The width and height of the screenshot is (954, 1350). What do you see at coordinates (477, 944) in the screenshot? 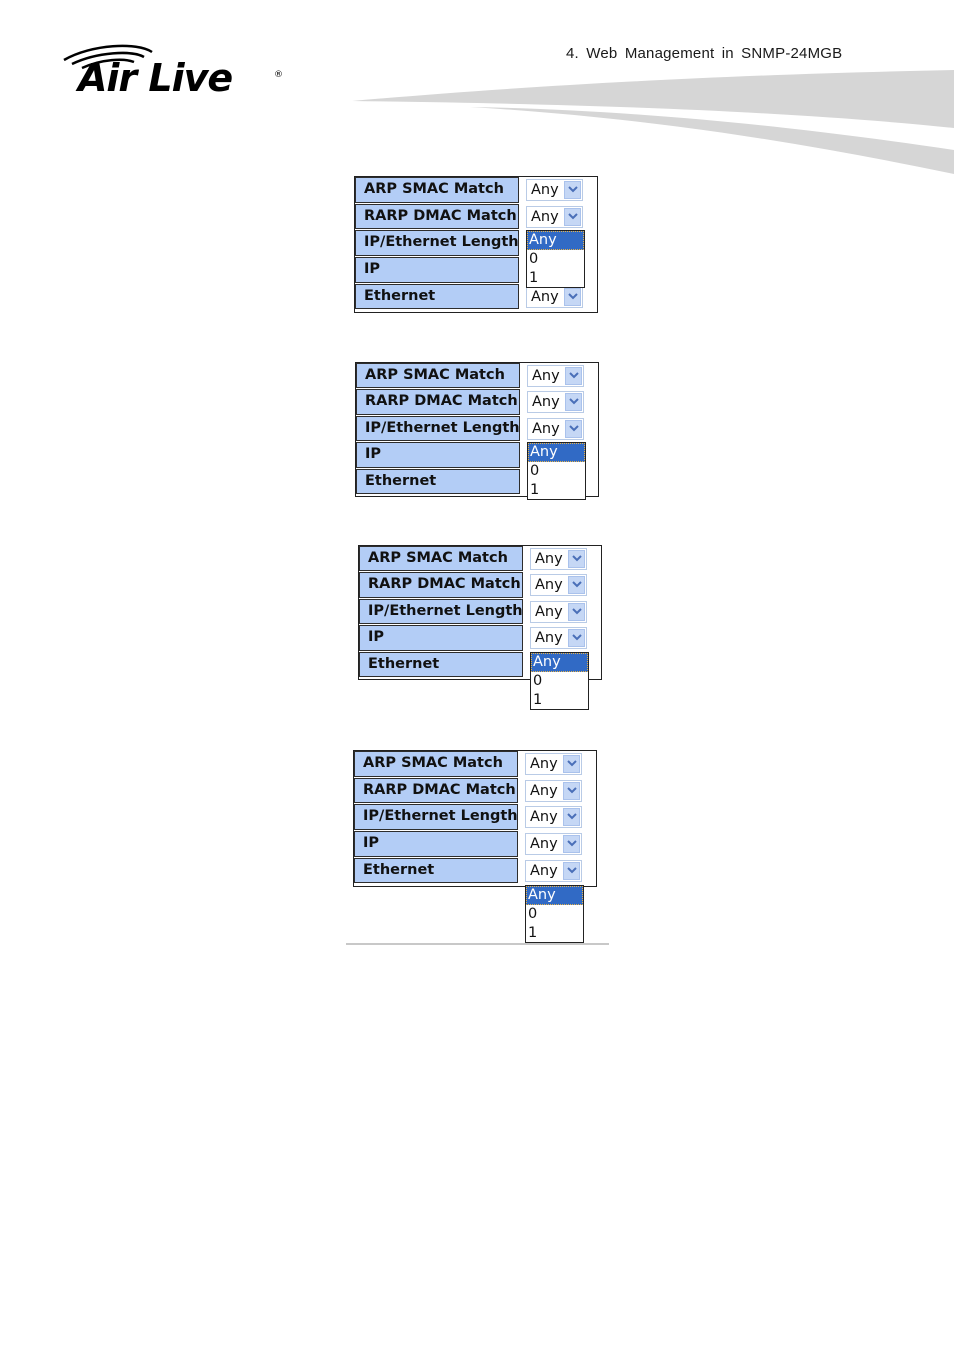
I see `screenshot-bottom-rule` at bounding box center [477, 944].